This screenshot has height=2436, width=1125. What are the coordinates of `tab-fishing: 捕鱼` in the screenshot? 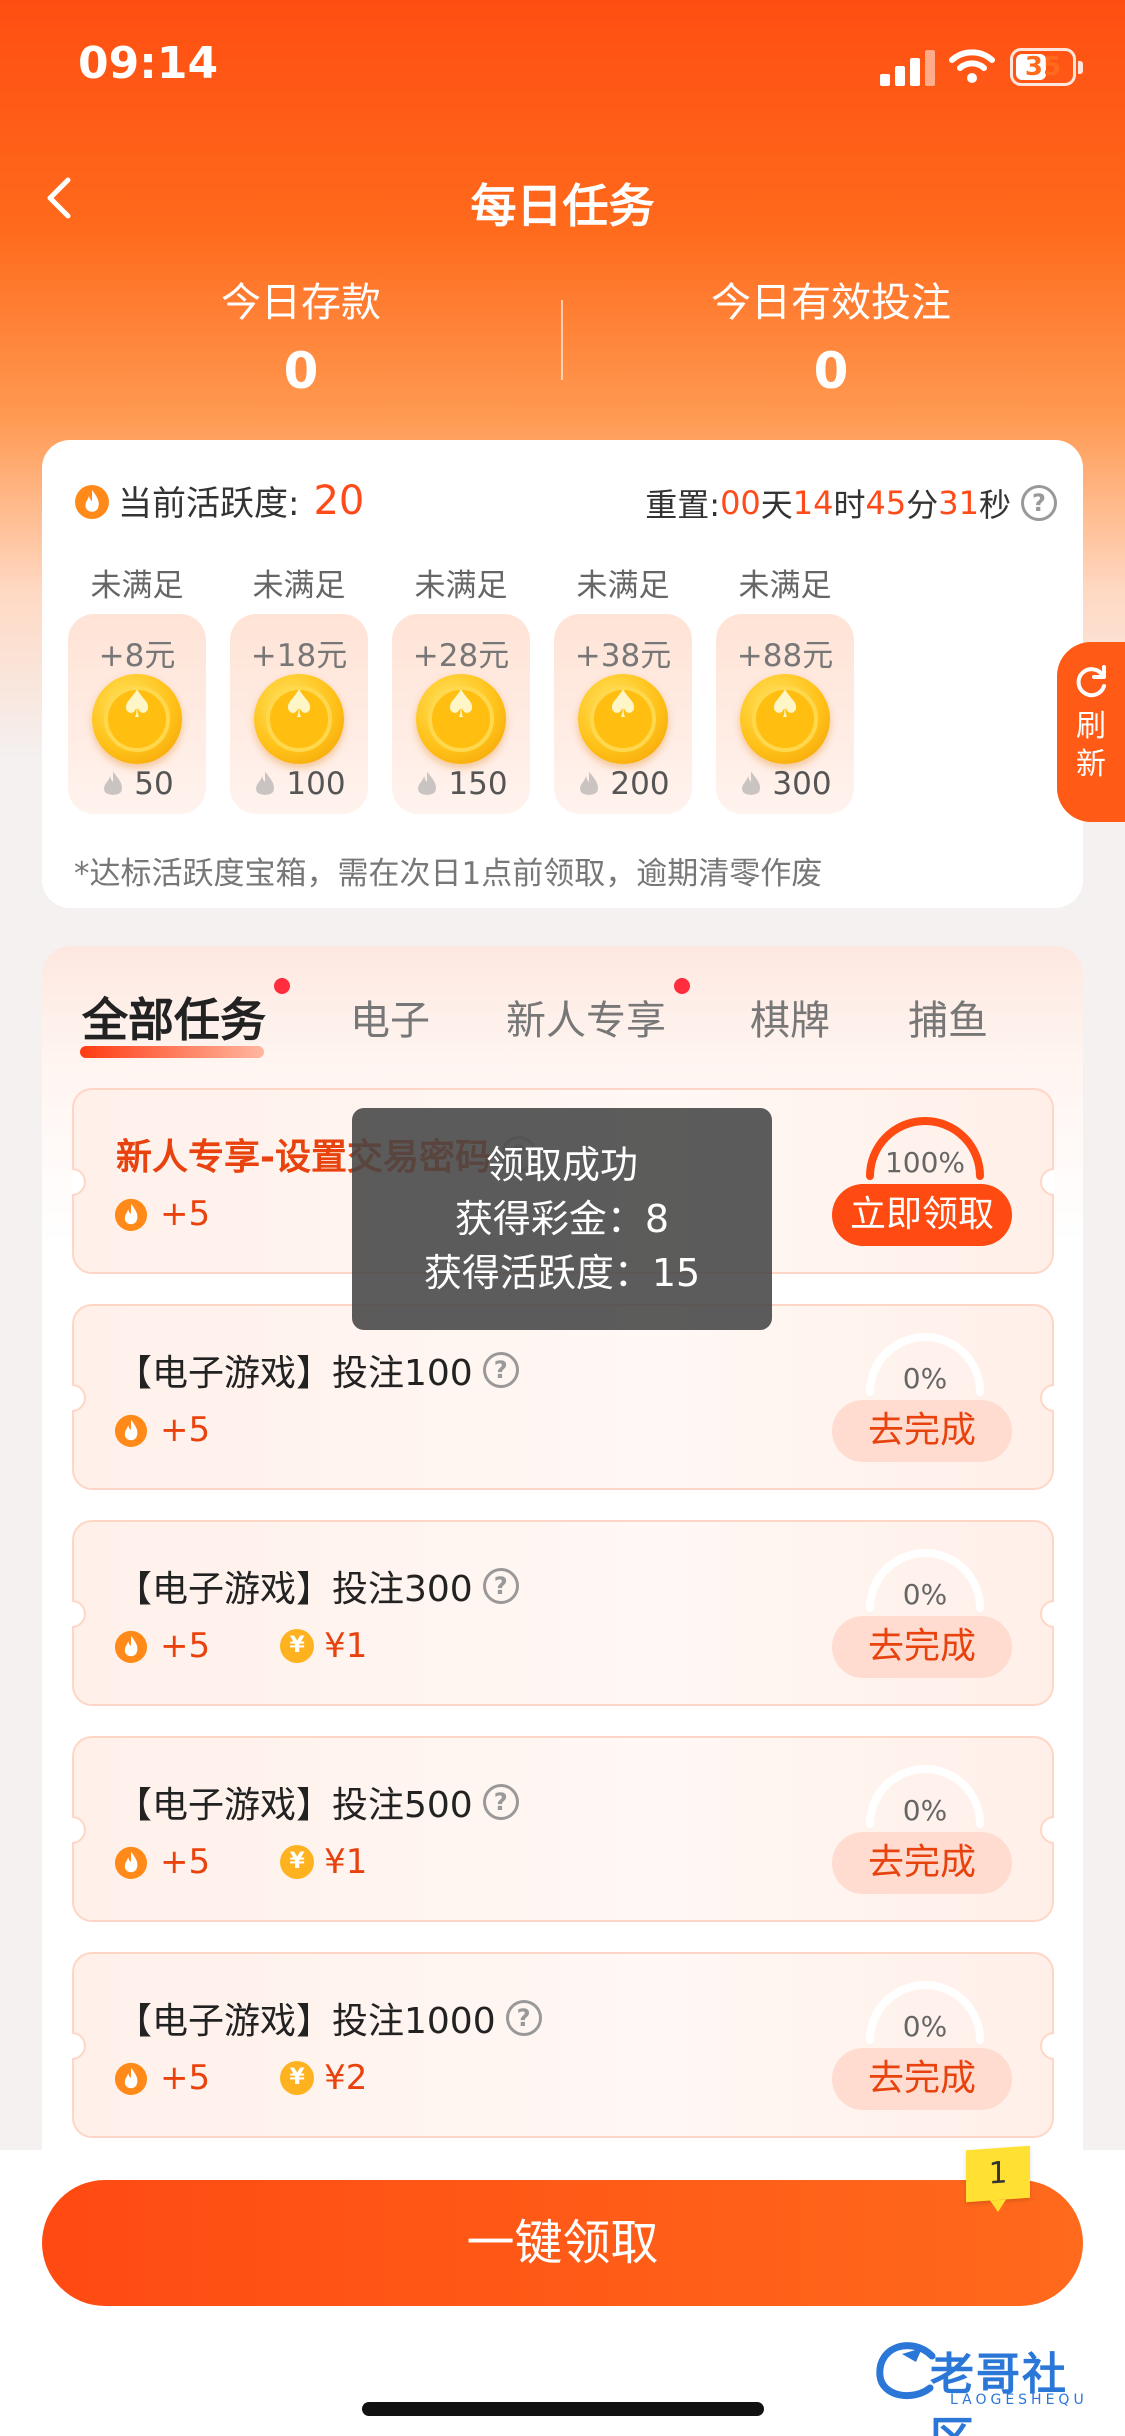 It's located at (948, 1017).